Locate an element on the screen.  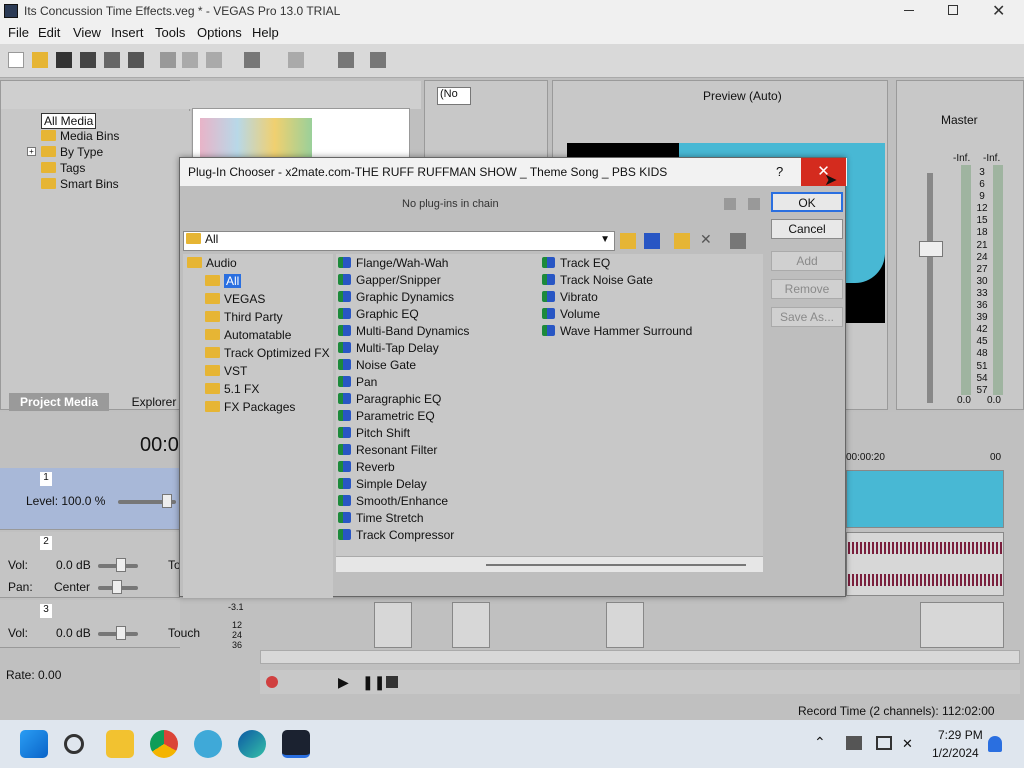
undo-icon is located at coordinates (252, 60).